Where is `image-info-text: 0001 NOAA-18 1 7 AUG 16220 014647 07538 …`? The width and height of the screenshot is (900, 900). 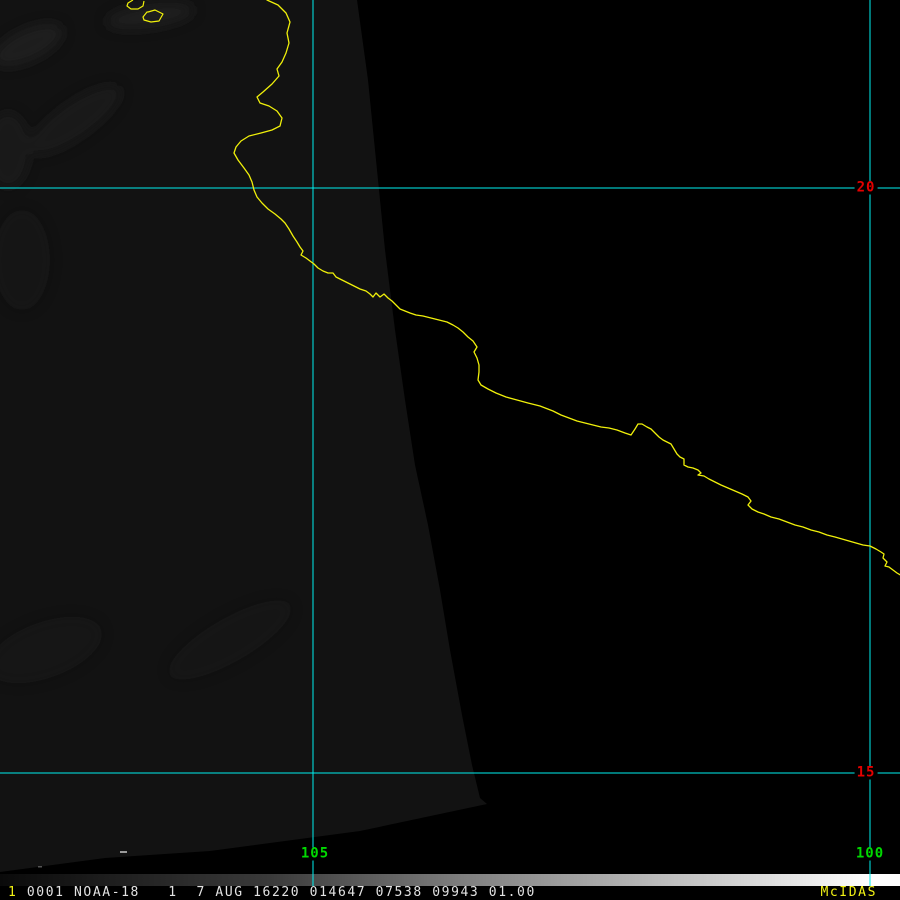
image-info-text: 0001 NOAA-18 1 7 AUG 16220 014647 07538 … is located at coordinates (276, 892).